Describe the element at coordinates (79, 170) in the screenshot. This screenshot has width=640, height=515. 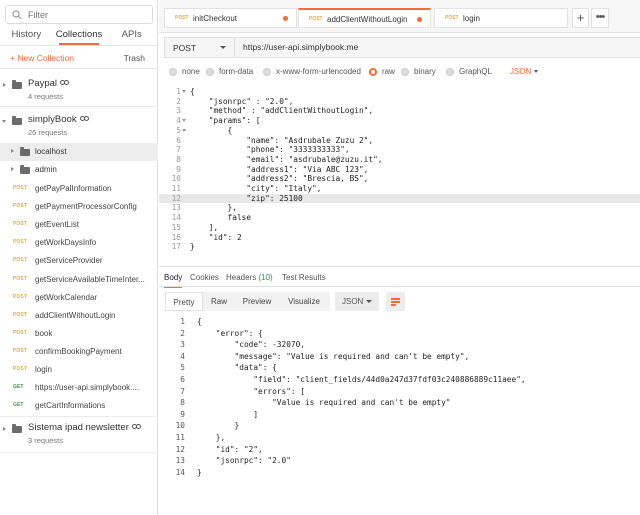
I see `folder-admin: admin` at that location.